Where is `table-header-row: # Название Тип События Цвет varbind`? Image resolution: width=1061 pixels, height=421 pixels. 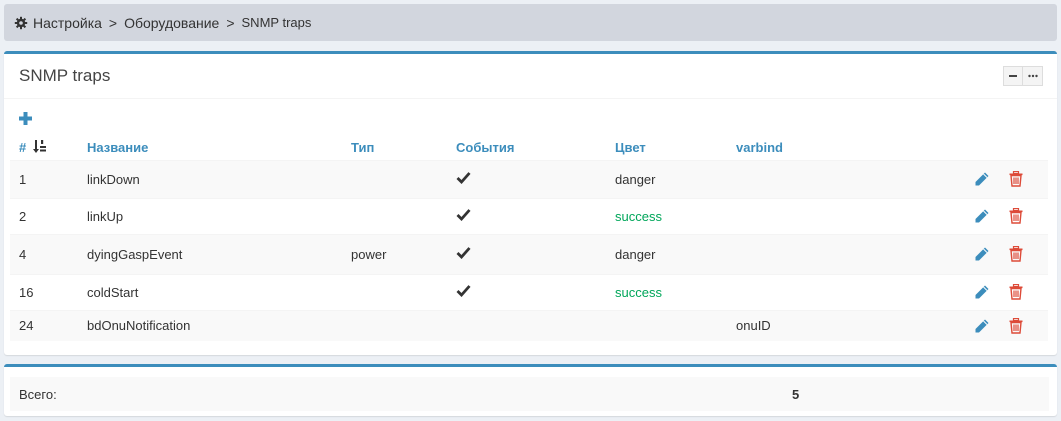
table-header-row: # Название Тип События Цвет varbind is located at coordinates (529, 143).